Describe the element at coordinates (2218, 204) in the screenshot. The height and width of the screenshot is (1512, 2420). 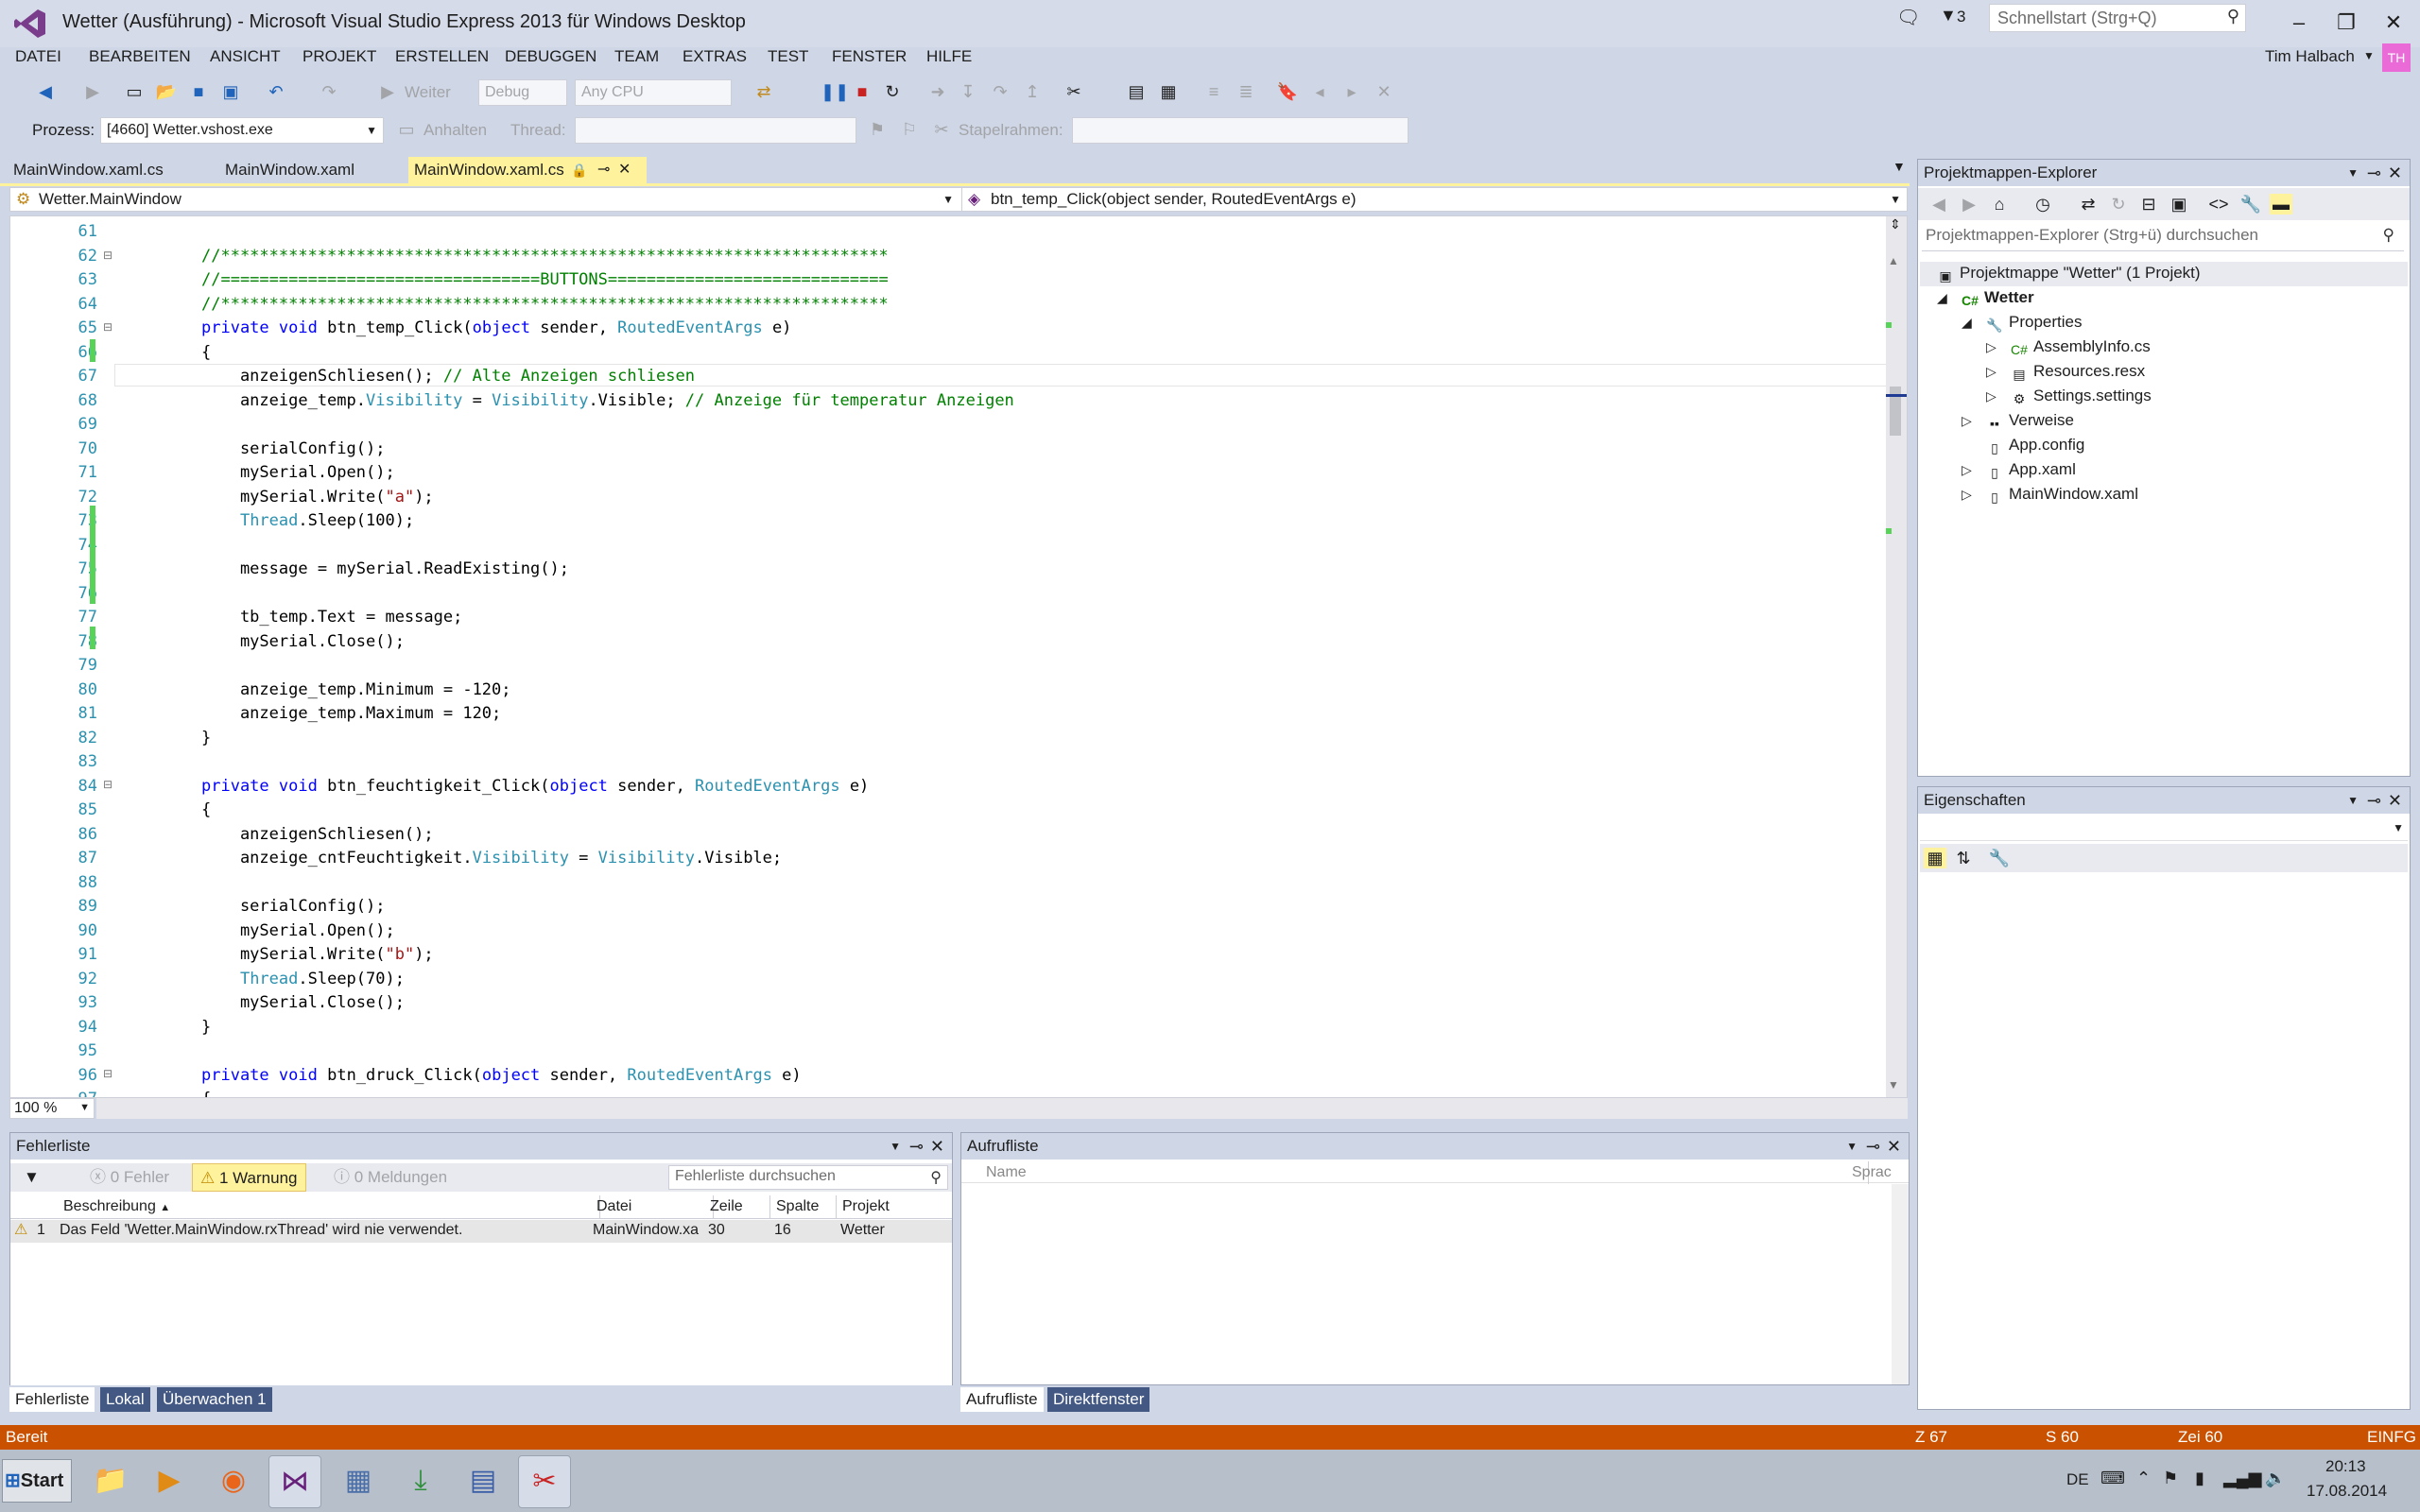
I see `view-code-icon: <>` at that location.